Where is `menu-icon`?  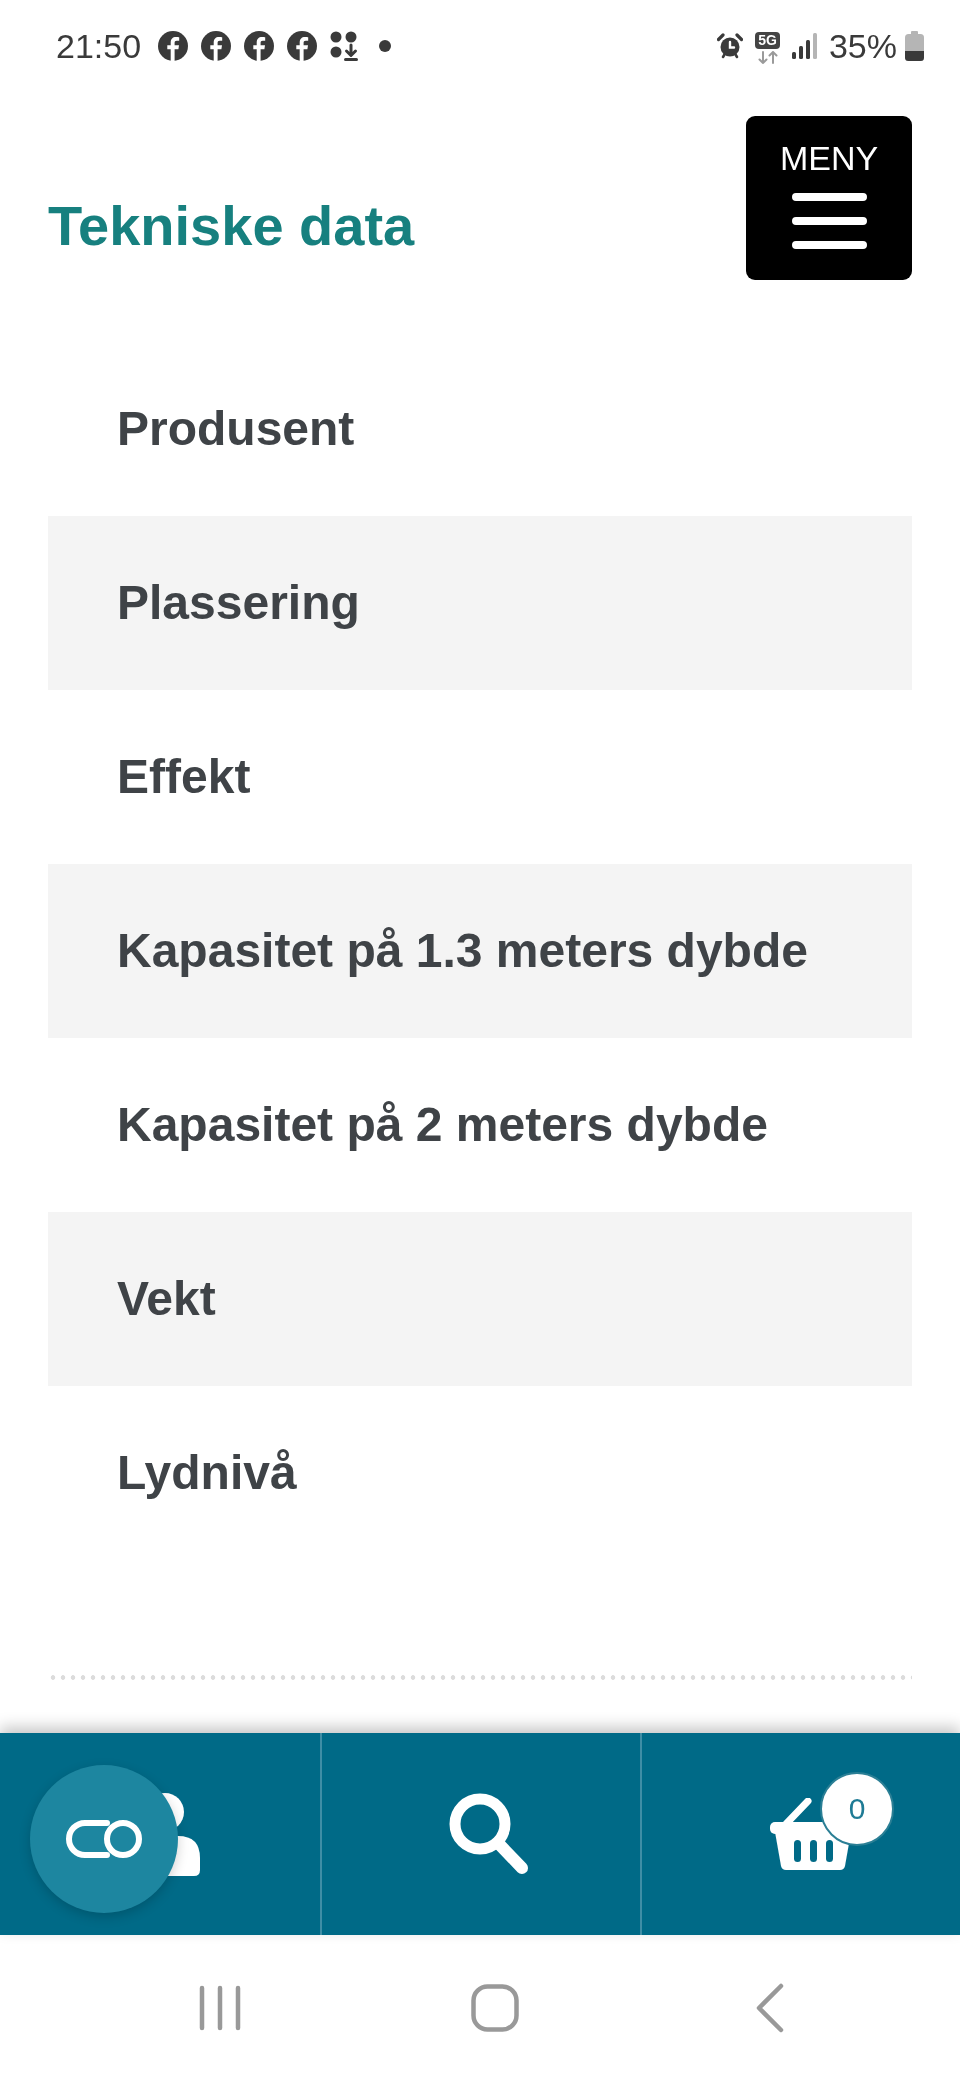
menu-icon is located at coordinates (829, 221).